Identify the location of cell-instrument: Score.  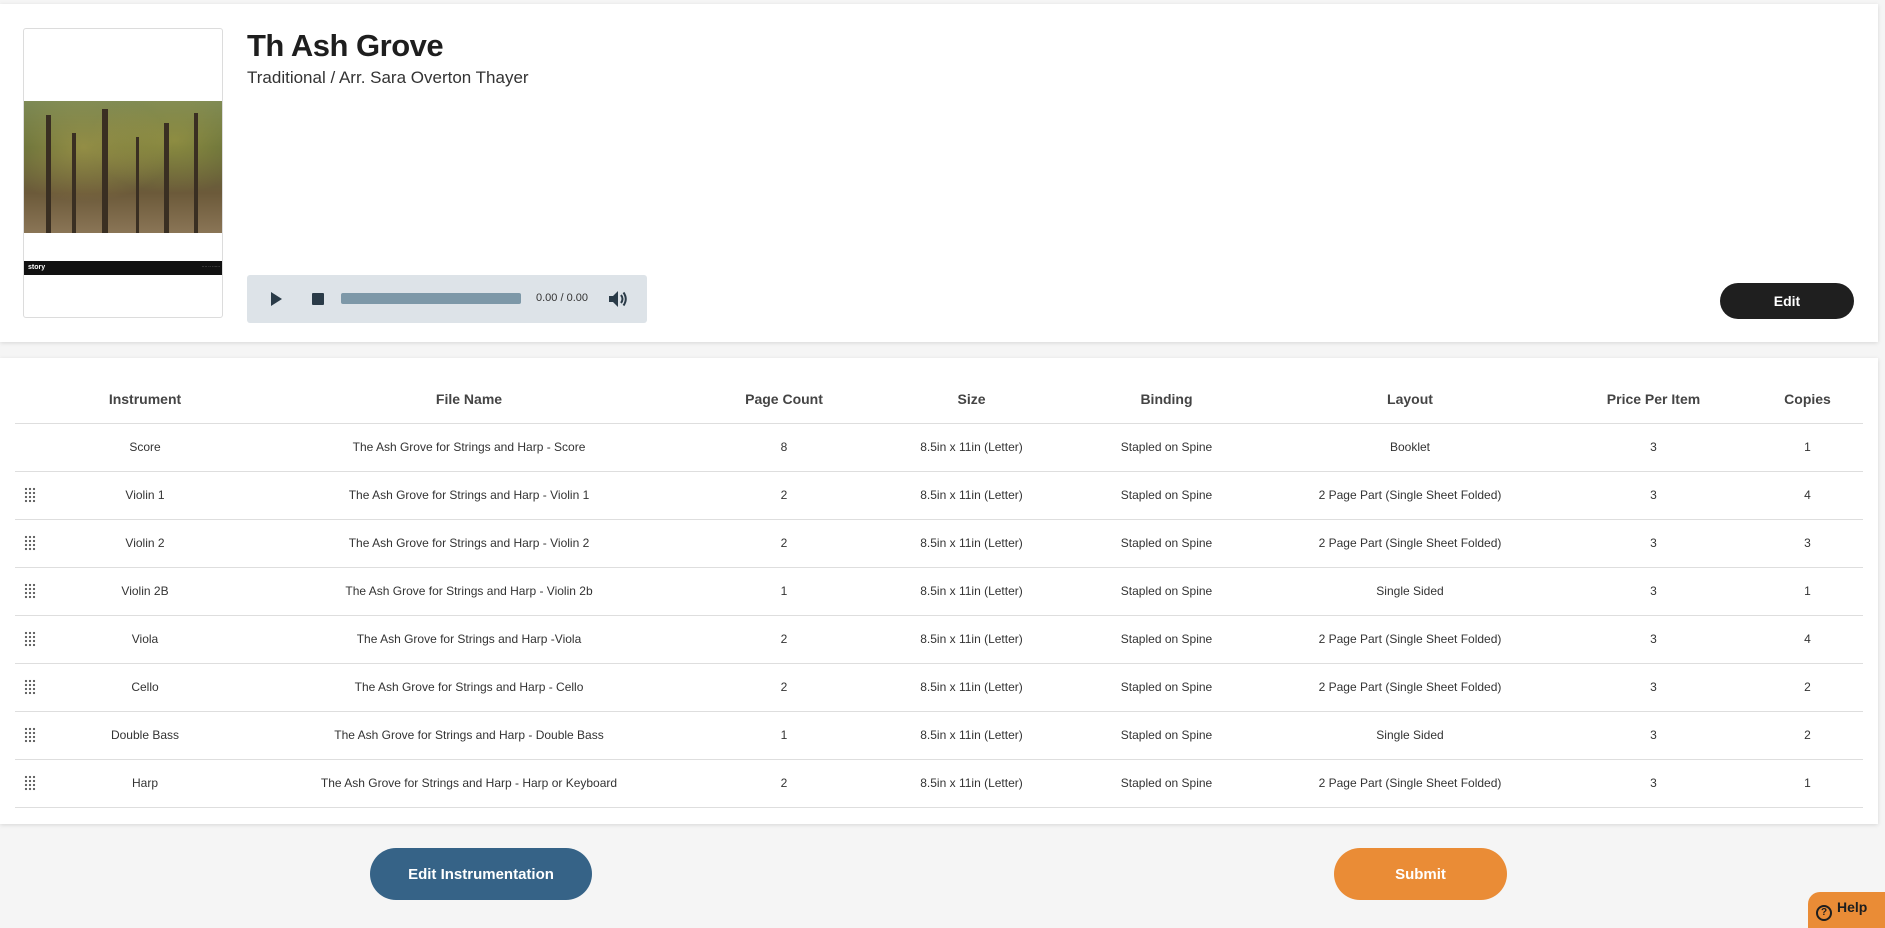
(145, 447).